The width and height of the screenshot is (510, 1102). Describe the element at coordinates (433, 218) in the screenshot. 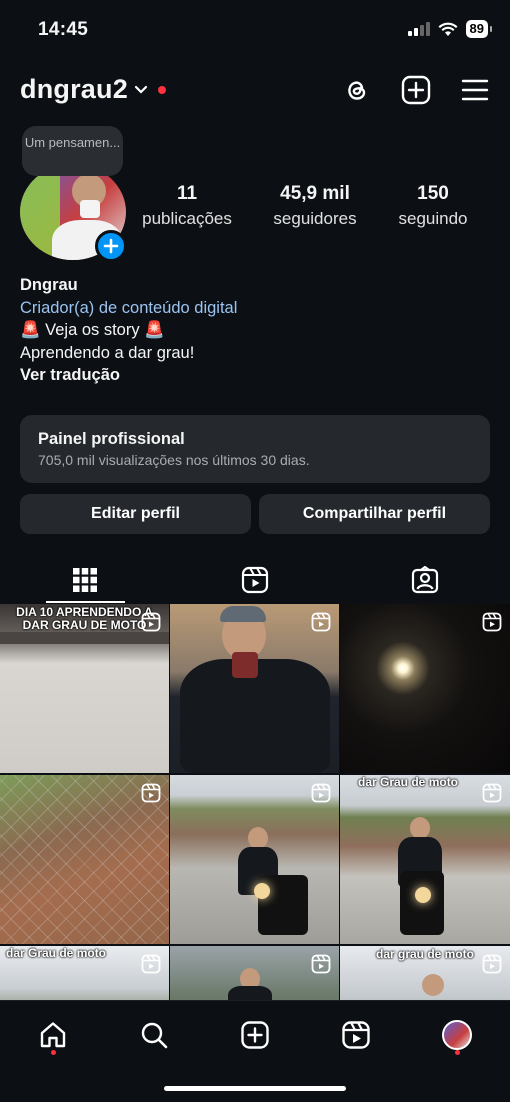

I see `following-label: seguindo` at that location.